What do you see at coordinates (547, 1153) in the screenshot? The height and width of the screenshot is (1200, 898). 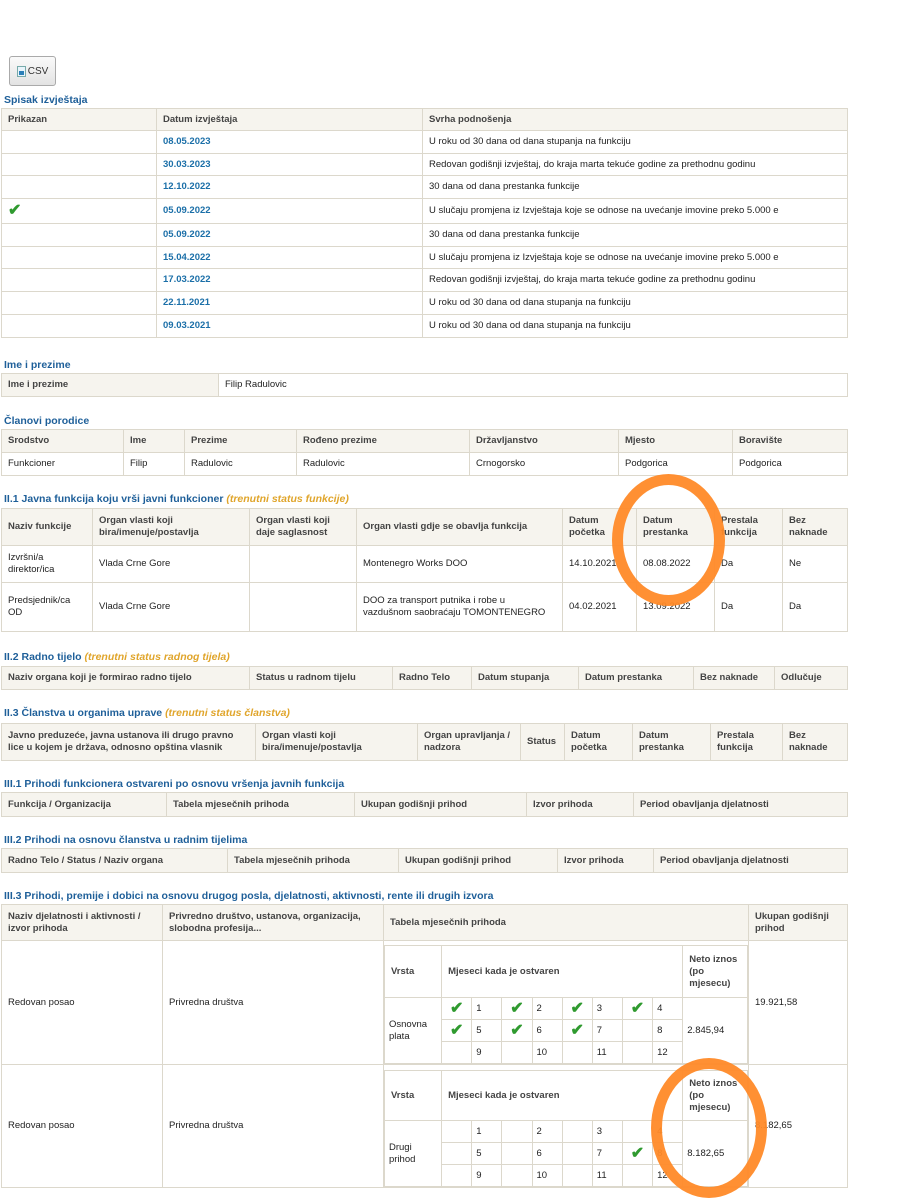 I see `month-number: 6` at bounding box center [547, 1153].